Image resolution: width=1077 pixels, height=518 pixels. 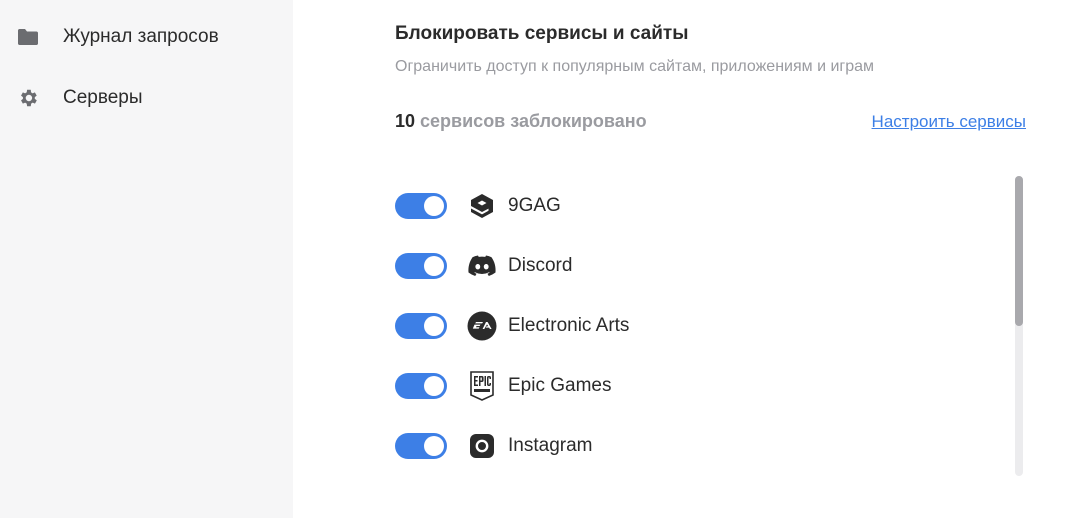 I want to click on service-name: Electronic Arts, so click(x=569, y=325).